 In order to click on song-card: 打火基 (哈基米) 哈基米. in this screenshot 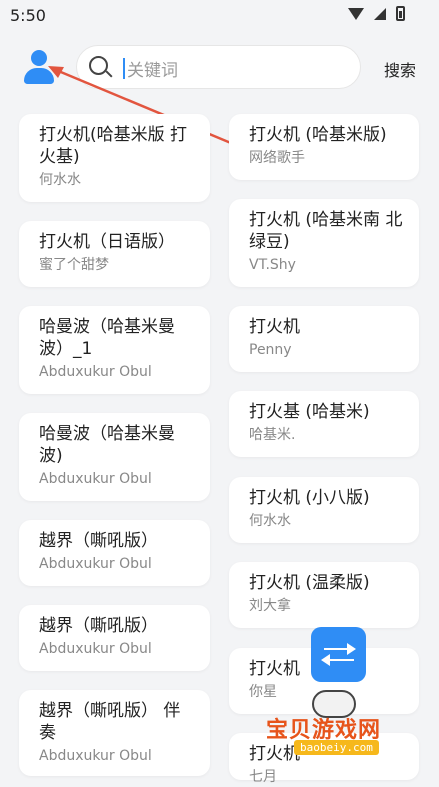, I will do `click(324, 424)`.